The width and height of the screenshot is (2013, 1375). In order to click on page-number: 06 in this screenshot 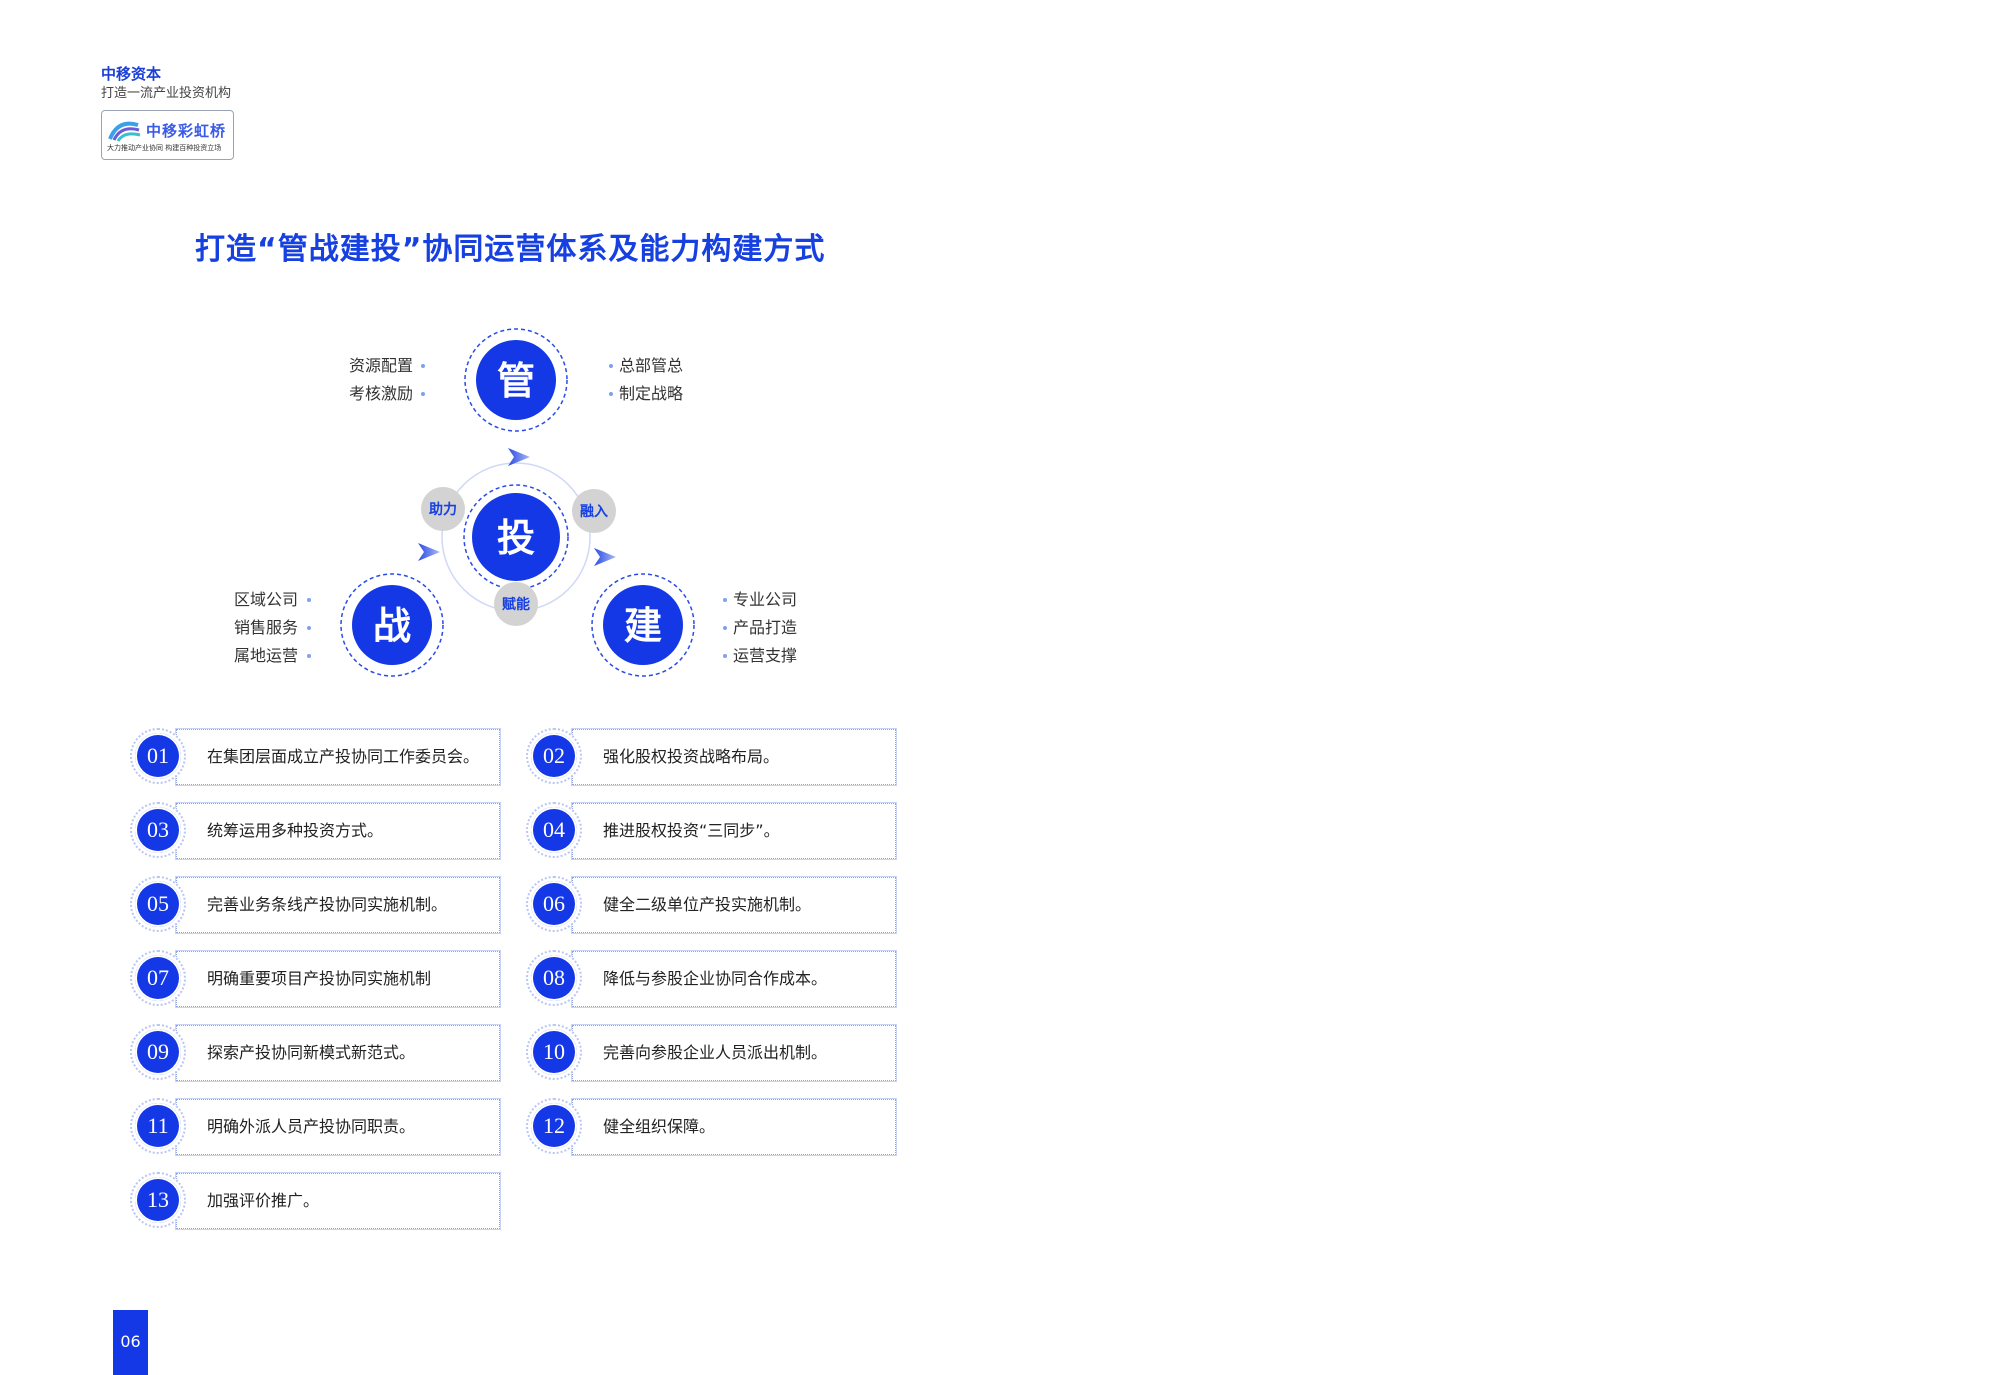, I will do `click(130, 1342)`.